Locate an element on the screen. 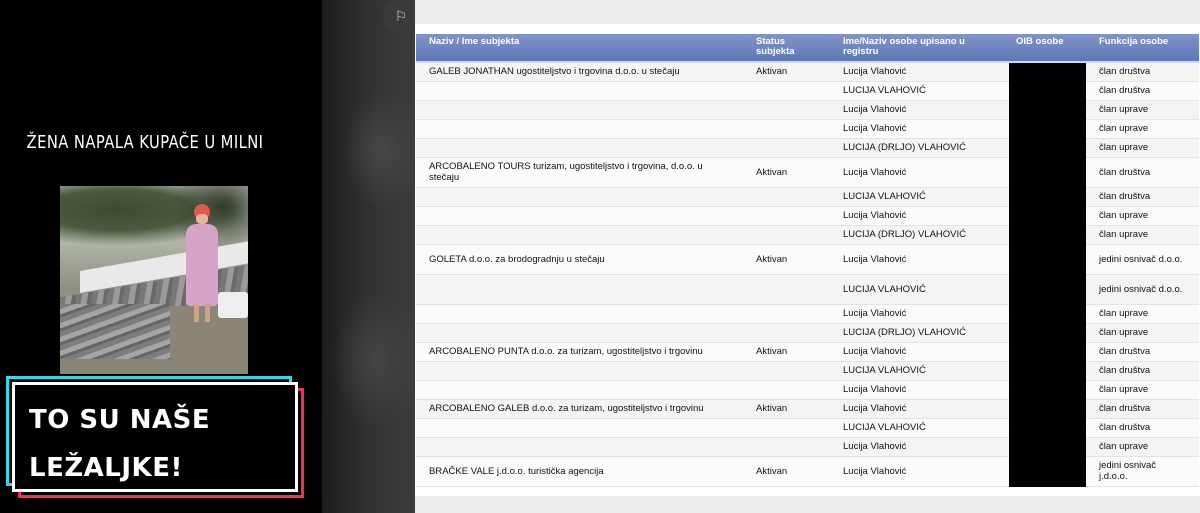 The image size is (1200, 513). video-title: ŽENA NAPALA KUPAČE U MILNI is located at coordinates (145, 142).